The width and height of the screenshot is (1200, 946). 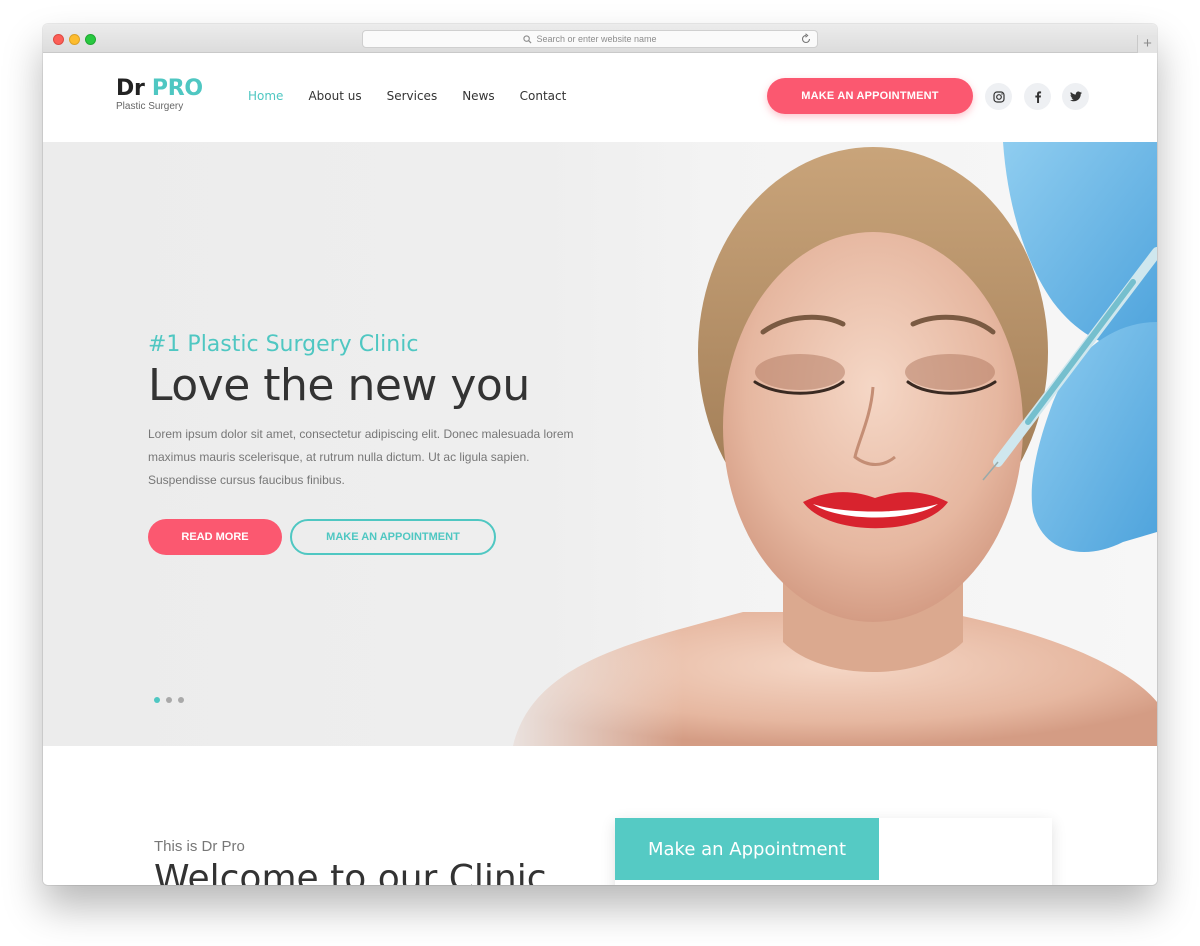 I want to click on nav-home: Home, so click(x=265, y=96).